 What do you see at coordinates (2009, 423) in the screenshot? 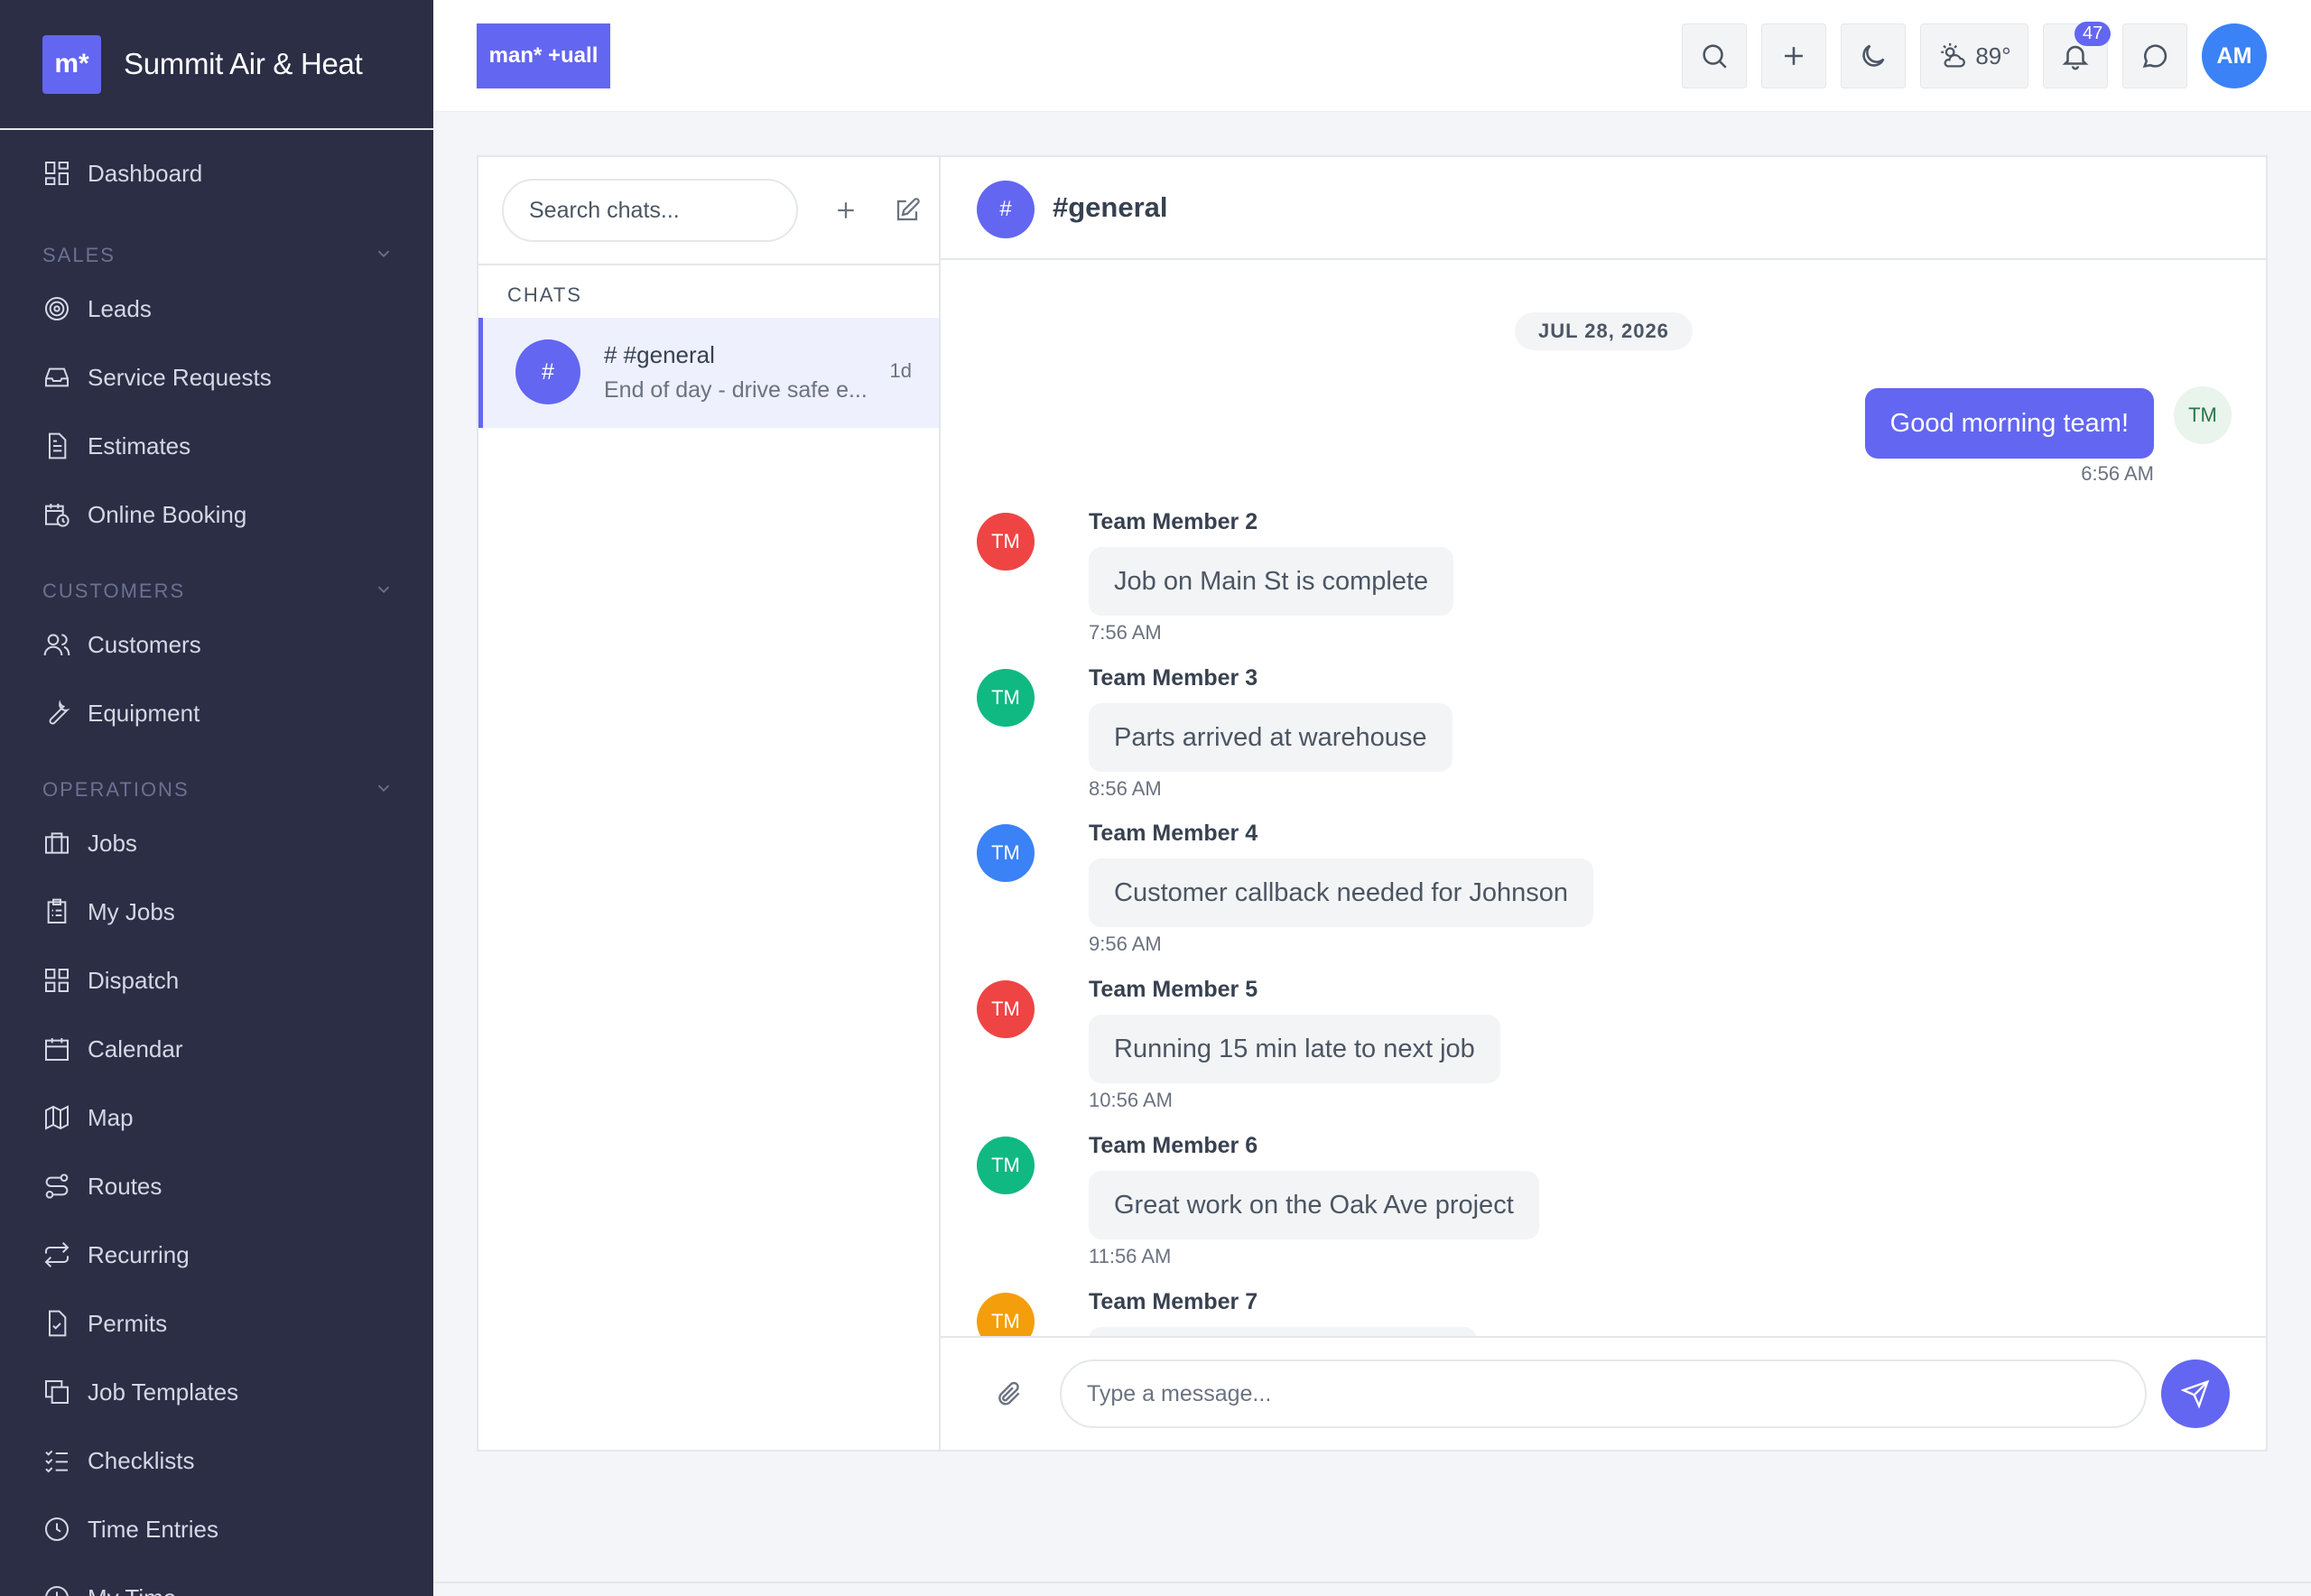
I see `own-message-bubble: Good morning team!` at bounding box center [2009, 423].